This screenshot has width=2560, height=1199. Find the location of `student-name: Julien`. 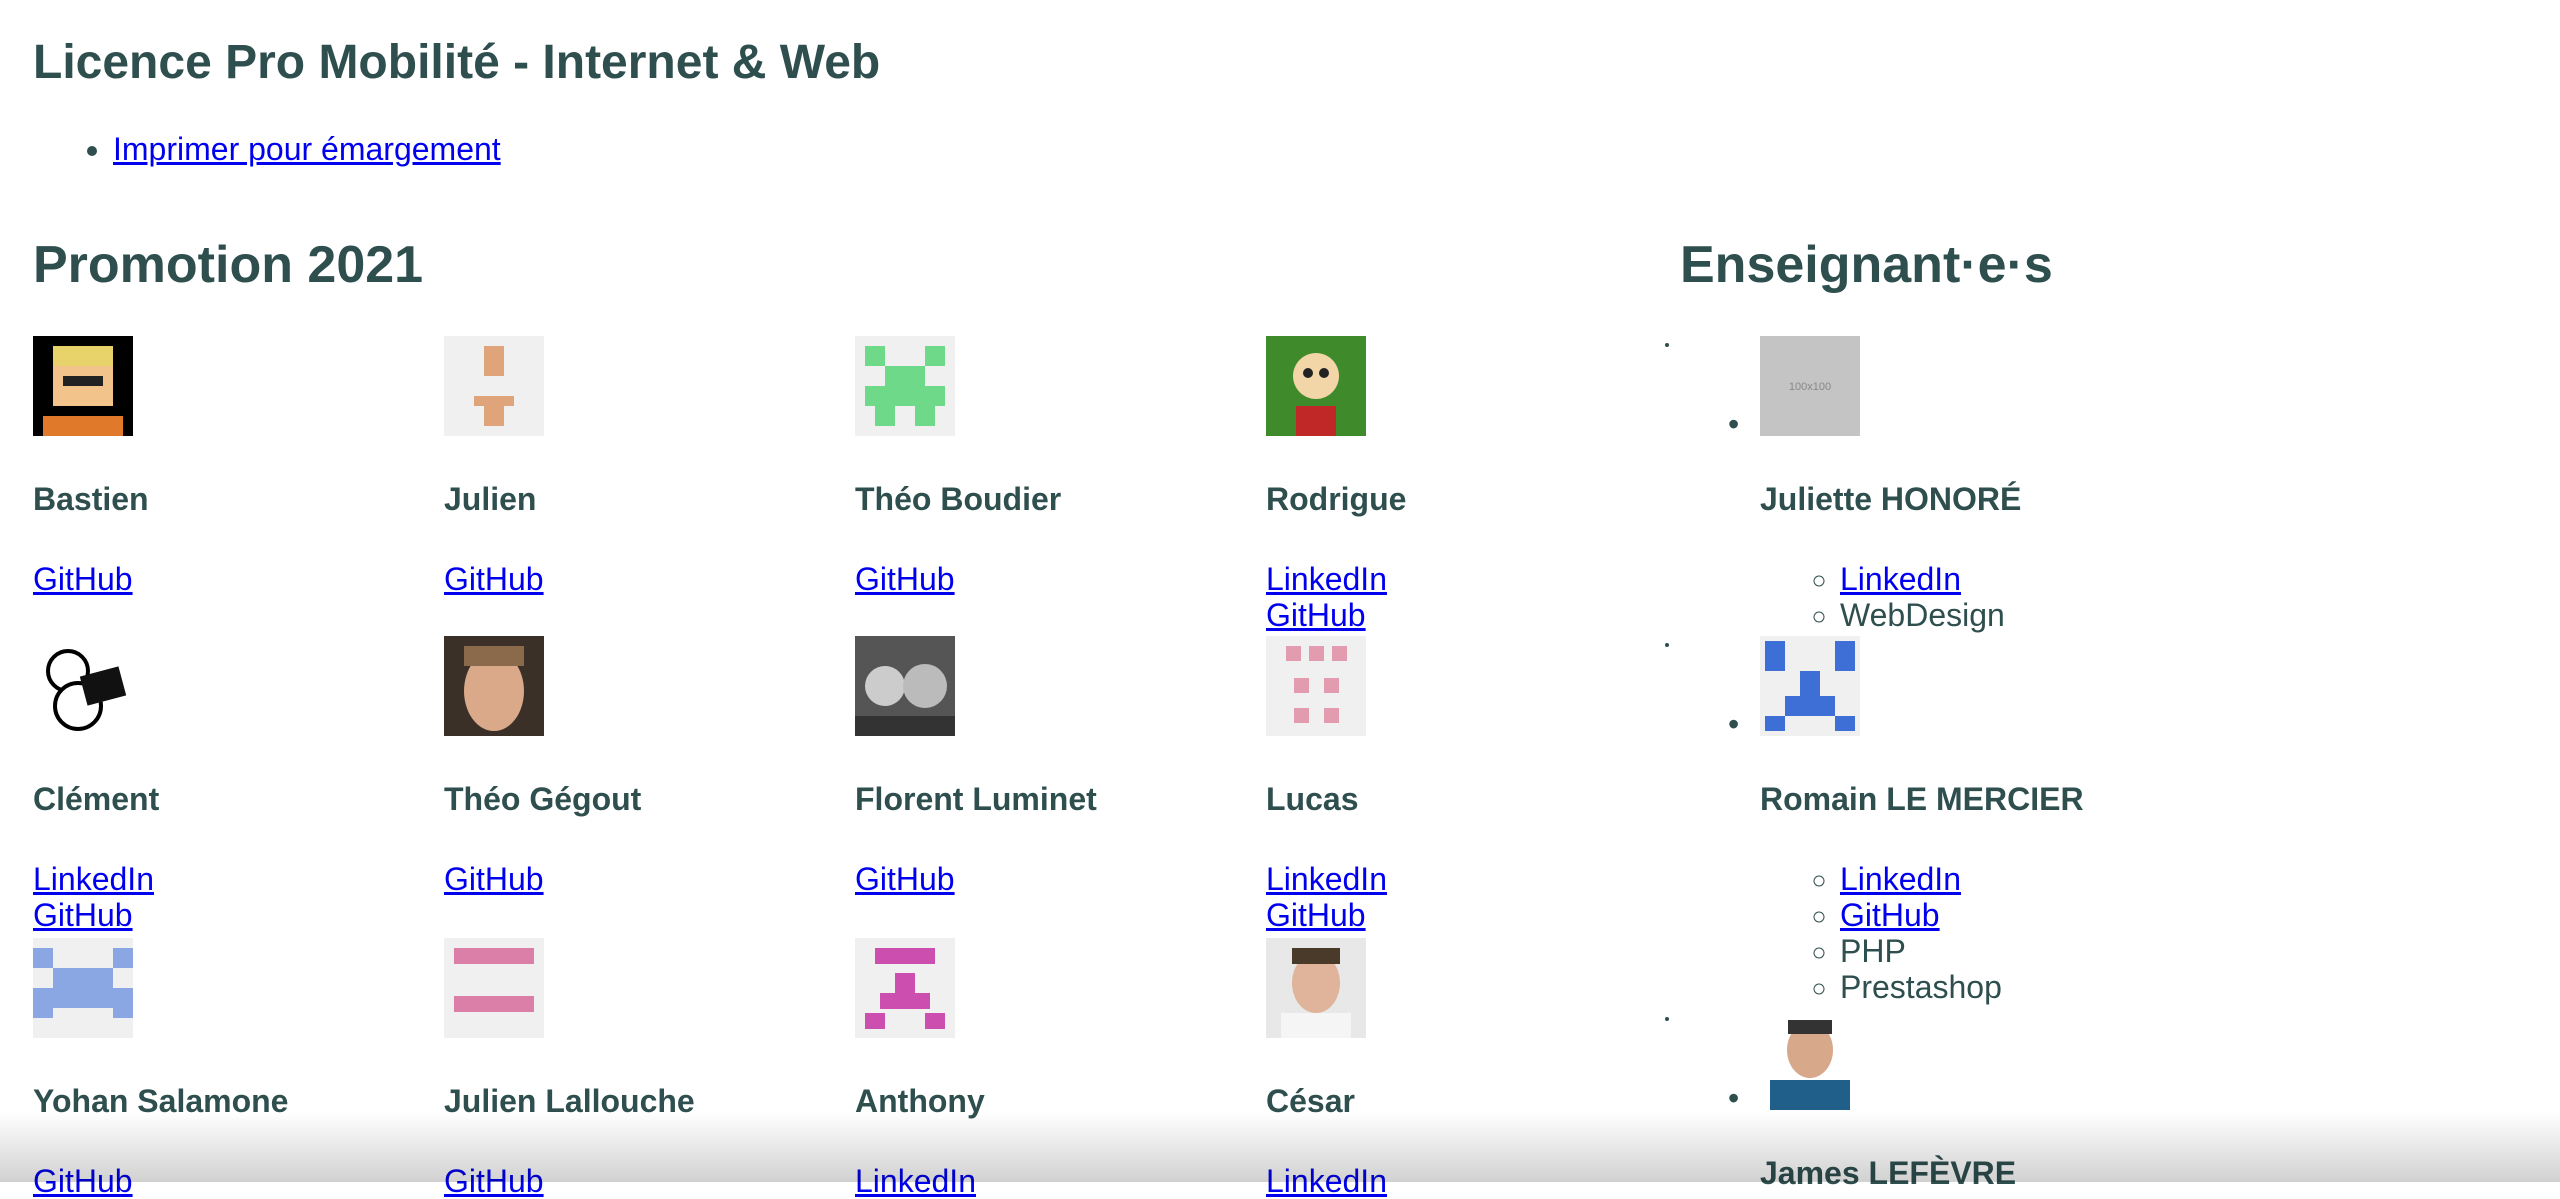

student-name: Julien is located at coordinates (490, 499).